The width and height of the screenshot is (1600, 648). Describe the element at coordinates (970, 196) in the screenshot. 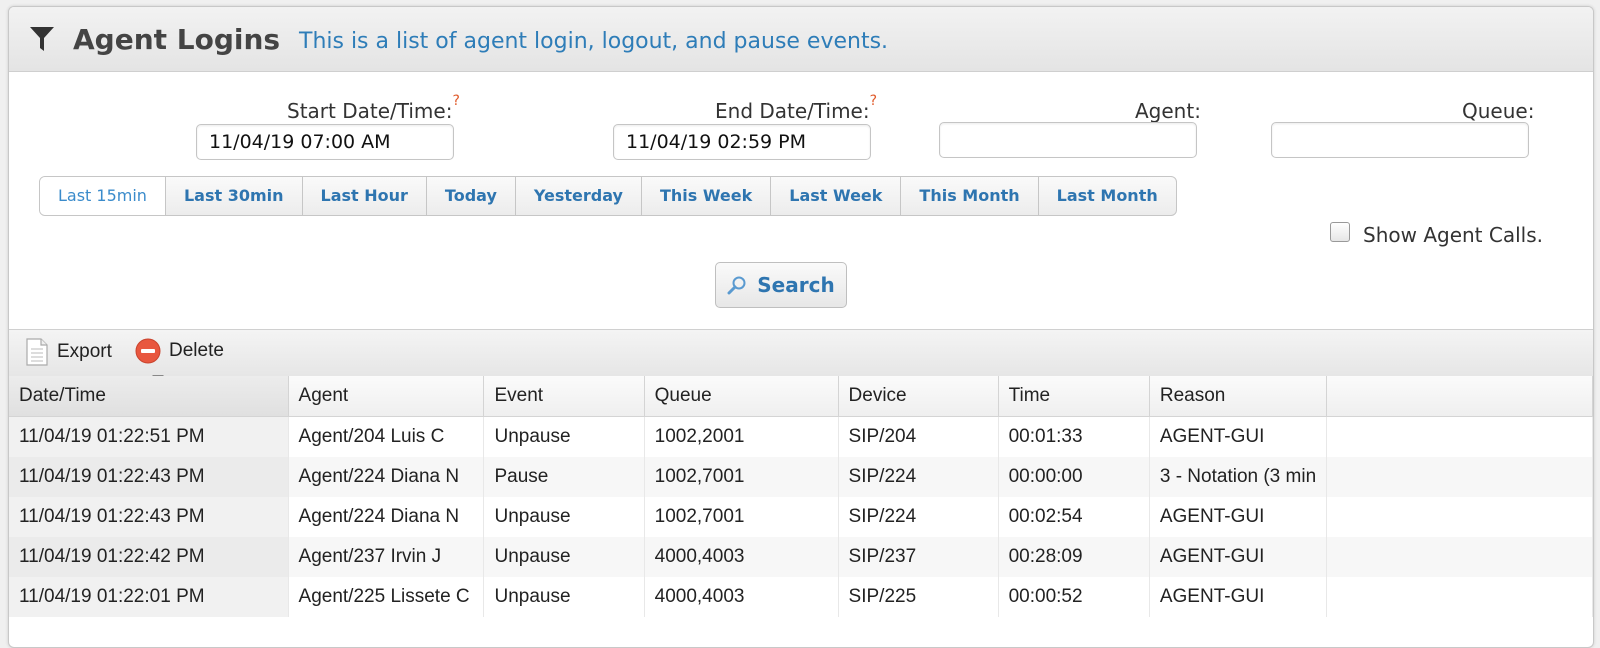

I see `range-button-this-month: This Month` at that location.